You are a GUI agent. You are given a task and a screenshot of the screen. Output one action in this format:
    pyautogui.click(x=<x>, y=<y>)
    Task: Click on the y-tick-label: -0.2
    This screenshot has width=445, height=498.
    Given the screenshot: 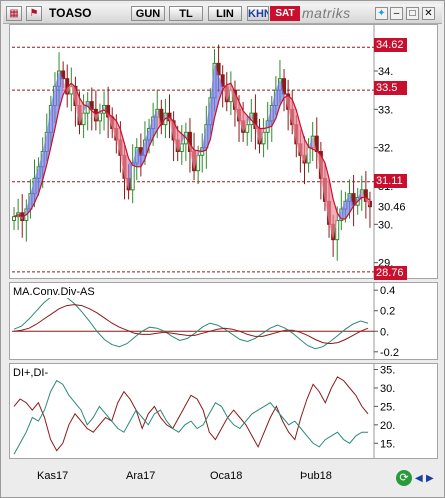 What is the action you would take?
    pyautogui.click(x=389, y=353)
    